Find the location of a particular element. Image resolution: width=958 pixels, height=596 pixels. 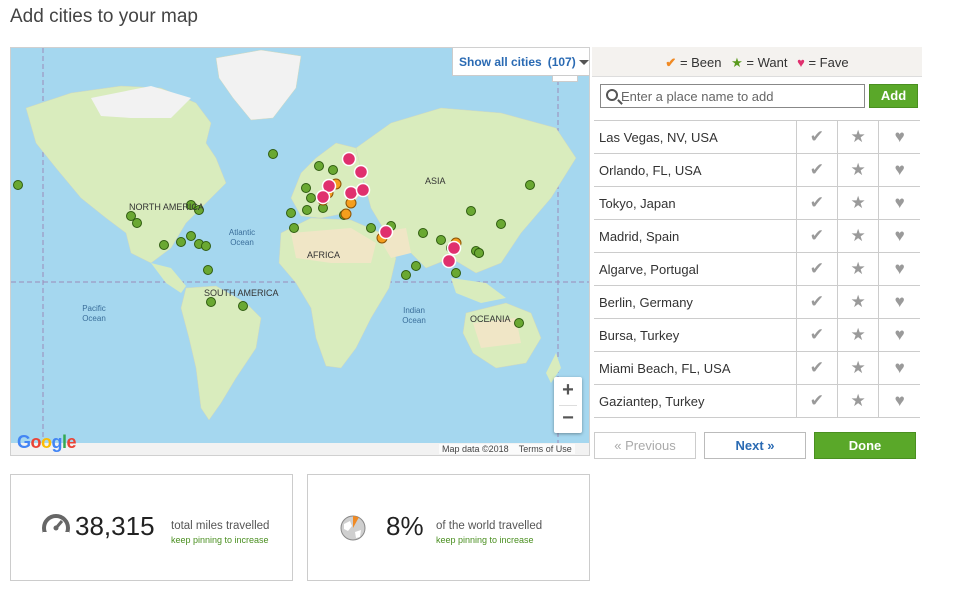

map-tab-stub is located at coordinates (565, 79).